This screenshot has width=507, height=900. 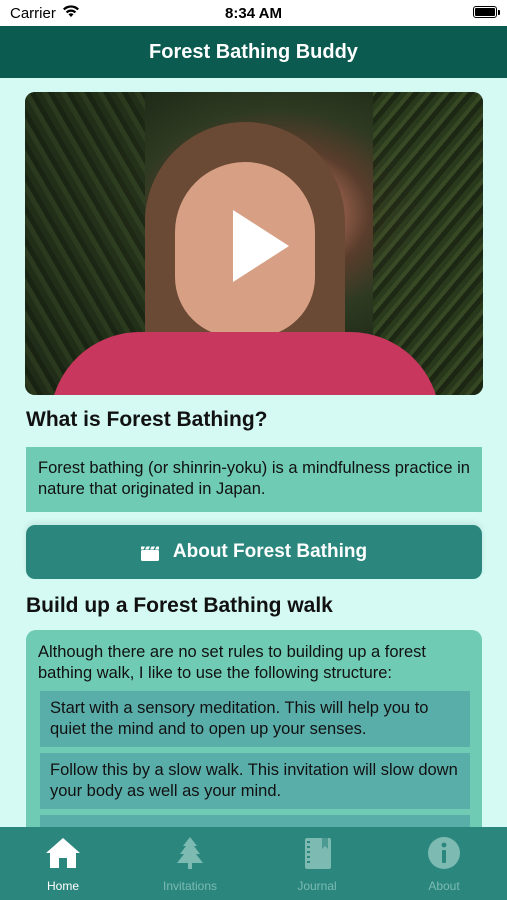 I want to click on about-forest-bathing-button: About Forest Bathing, so click(x=254, y=552).